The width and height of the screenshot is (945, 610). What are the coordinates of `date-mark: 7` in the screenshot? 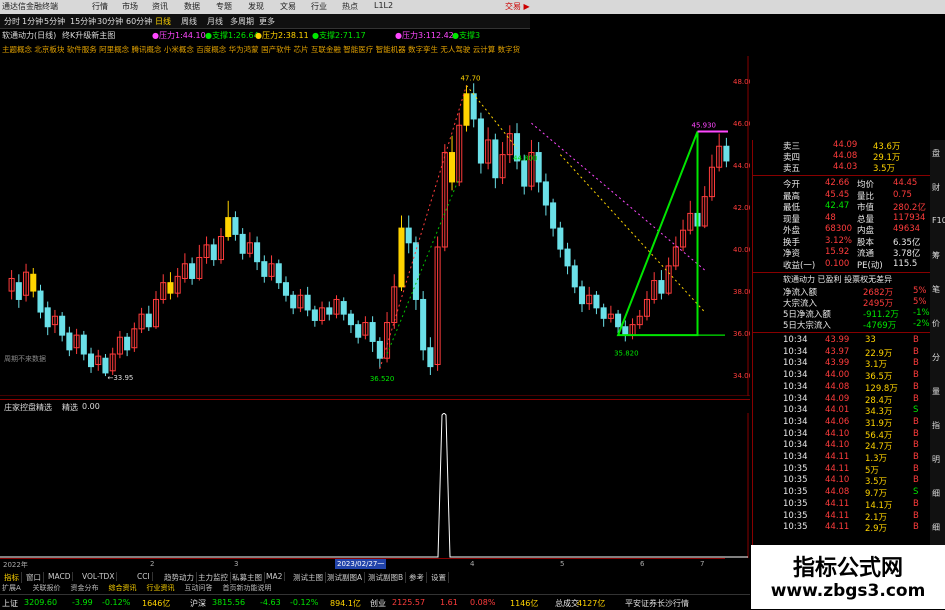 It's located at (702, 564).